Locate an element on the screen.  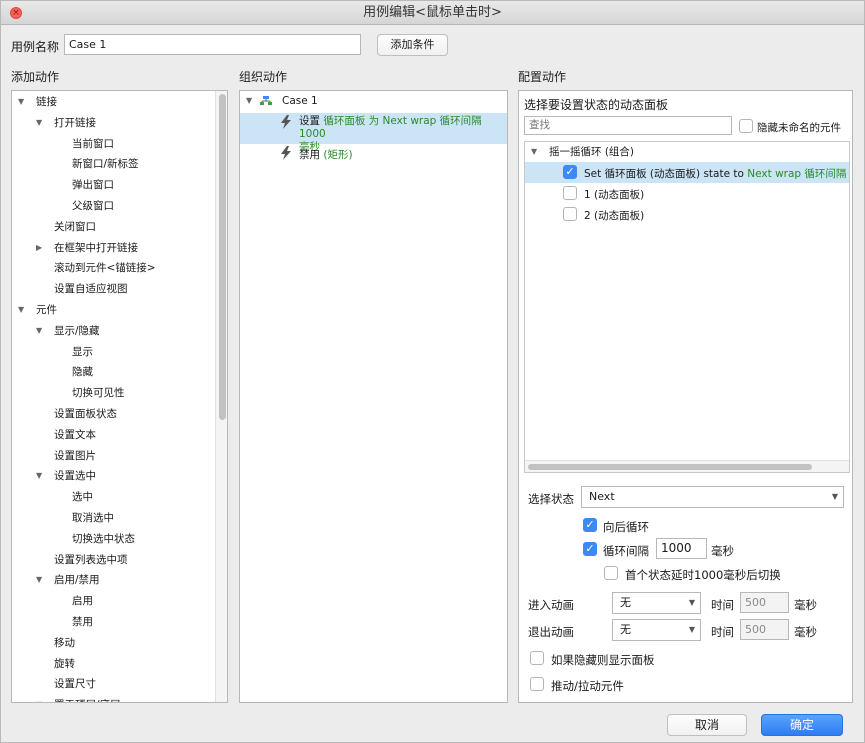
ok-button: 确定 is located at coordinates (802, 725).